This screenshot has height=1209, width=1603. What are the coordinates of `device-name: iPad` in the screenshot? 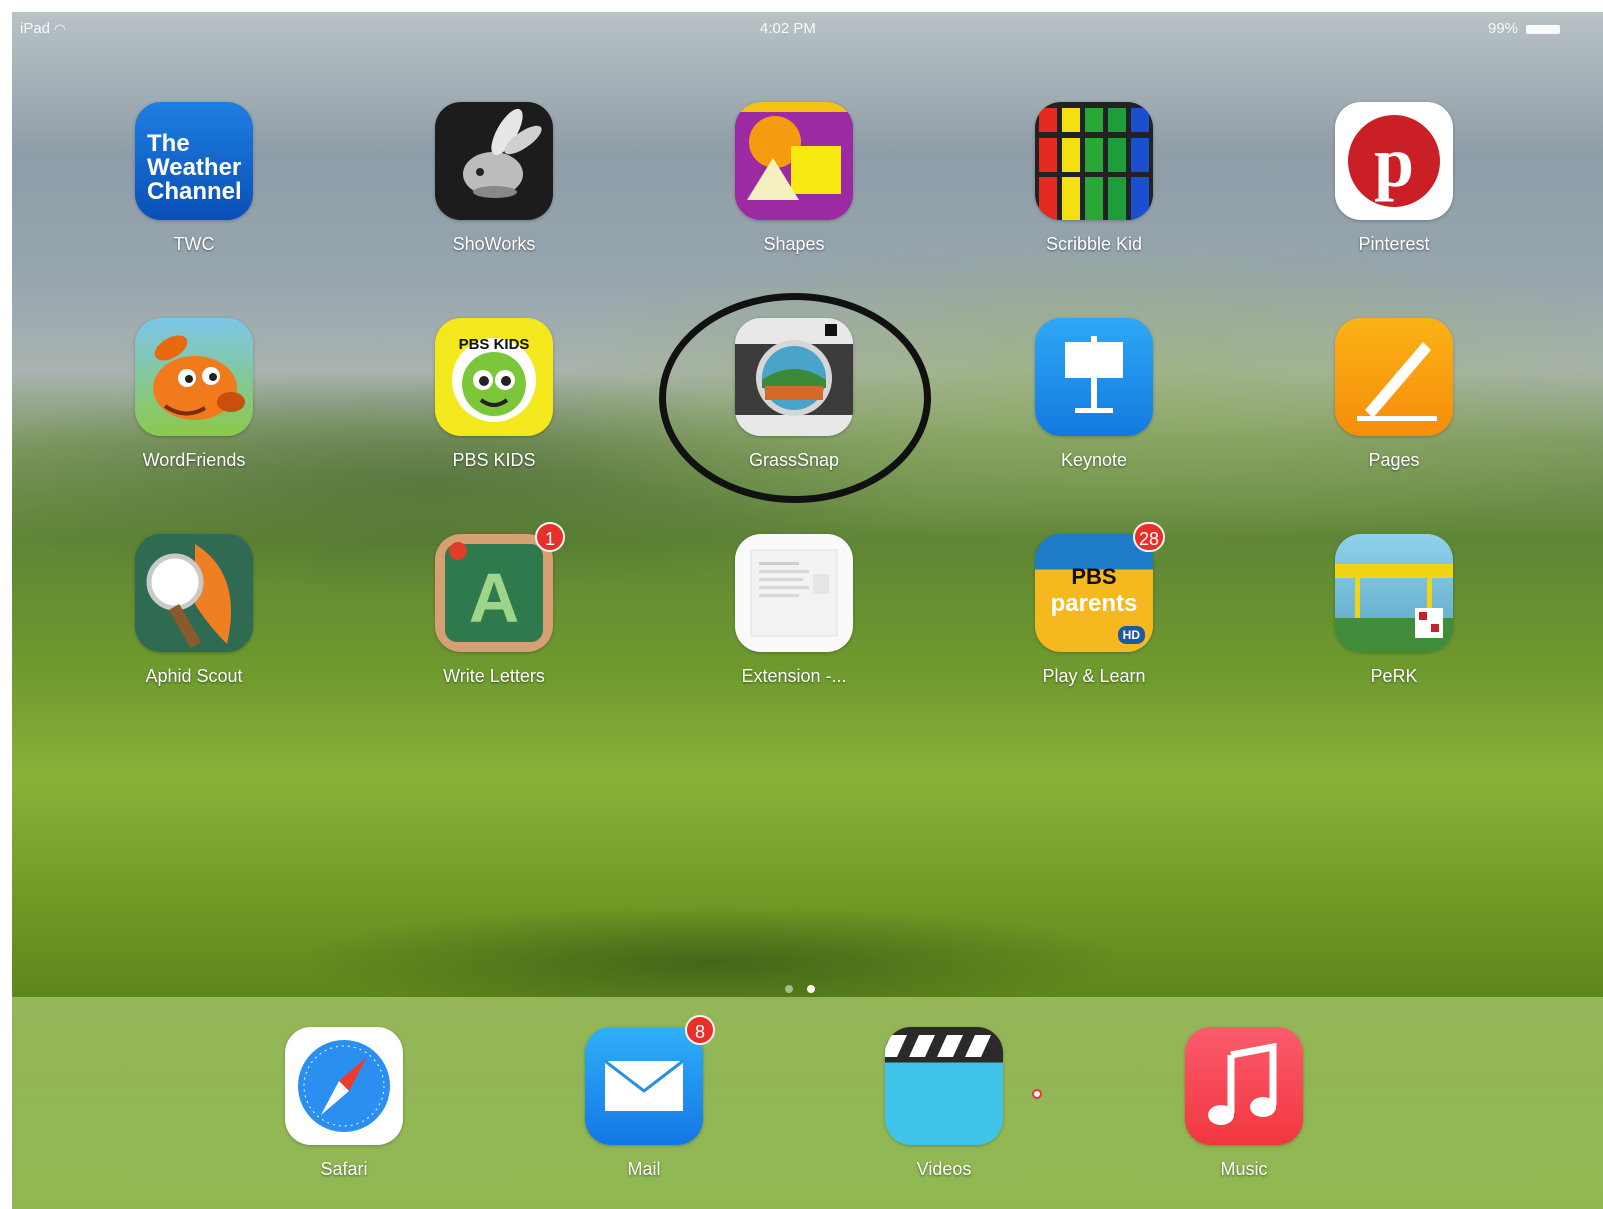 It's located at (35, 28).